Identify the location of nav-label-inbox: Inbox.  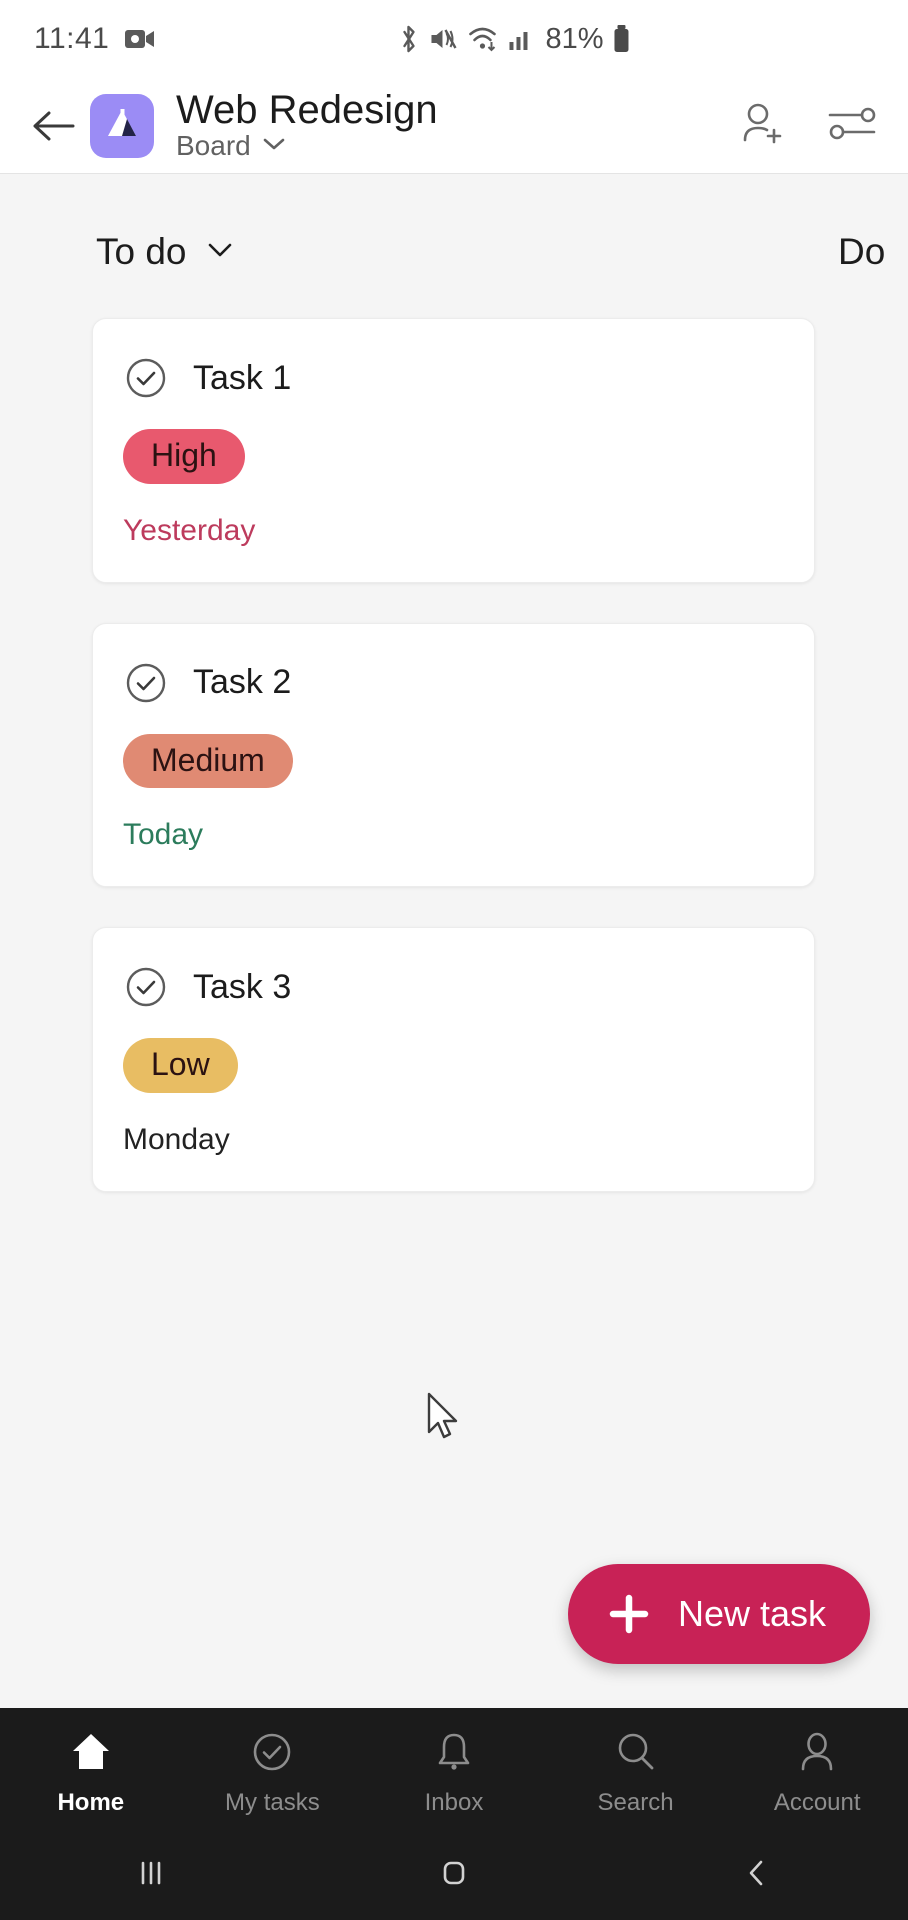
(454, 1802).